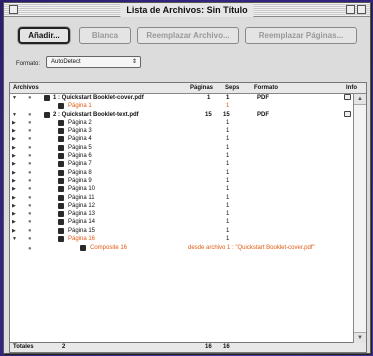 Image resolution: width=373 pixels, height=356 pixels. What do you see at coordinates (83, 248) in the screenshot?
I see `composite-icon` at bounding box center [83, 248].